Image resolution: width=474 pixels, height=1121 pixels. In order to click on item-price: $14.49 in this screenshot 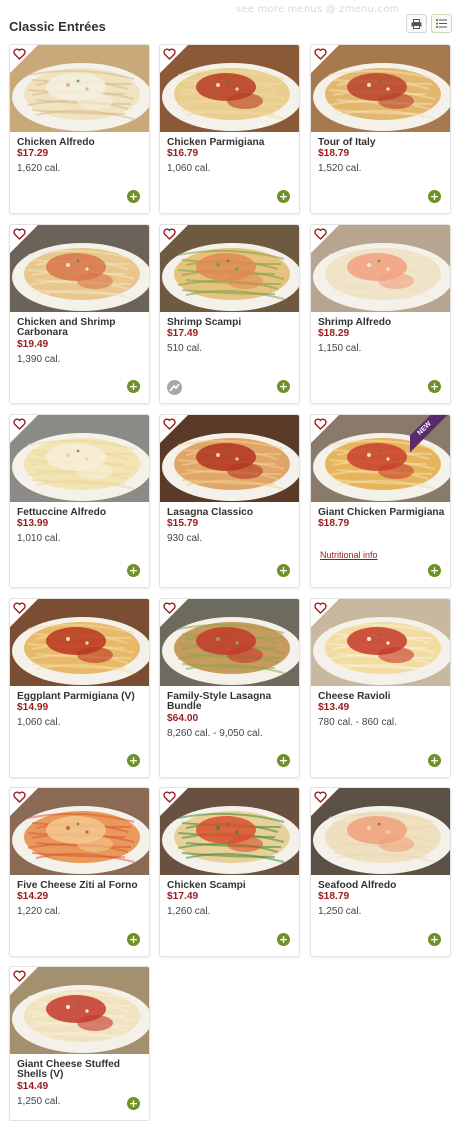, I will do `click(33, 1086)`.